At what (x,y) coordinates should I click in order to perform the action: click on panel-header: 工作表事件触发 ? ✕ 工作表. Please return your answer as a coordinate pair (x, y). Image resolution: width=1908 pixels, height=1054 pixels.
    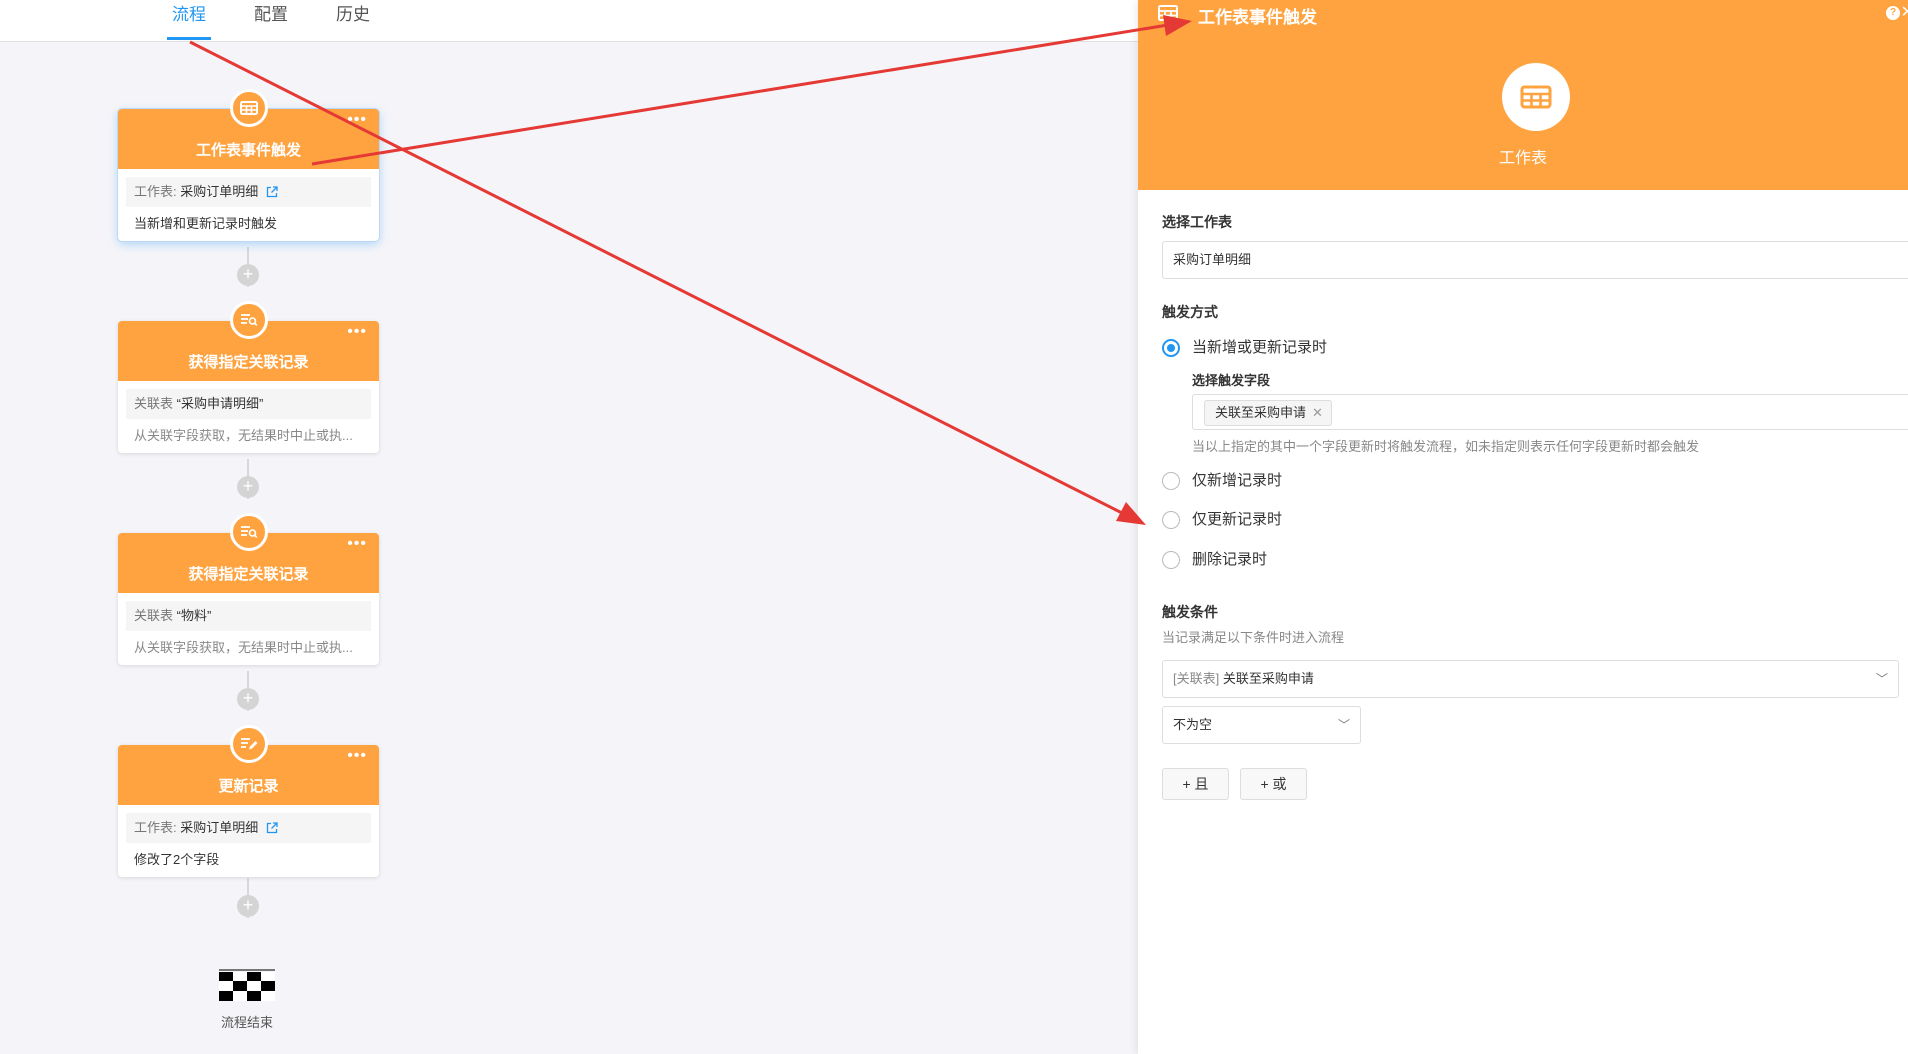
    Looking at the image, I should click on (1523, 95).